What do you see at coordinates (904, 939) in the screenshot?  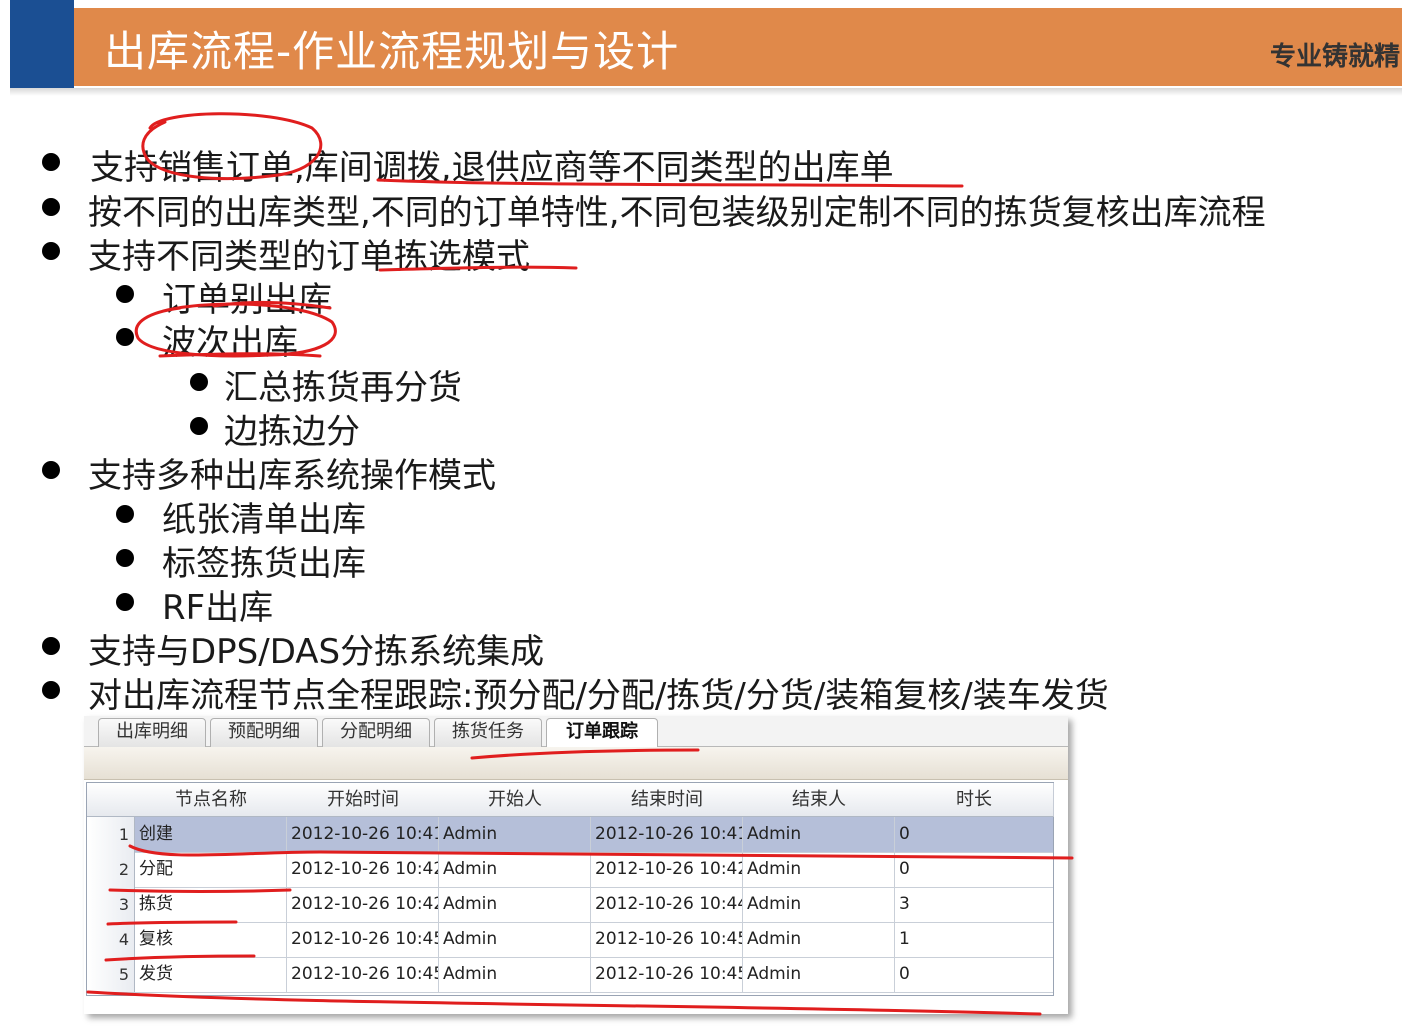 I see `table-cell: 1` at bounding box center [904, 939].